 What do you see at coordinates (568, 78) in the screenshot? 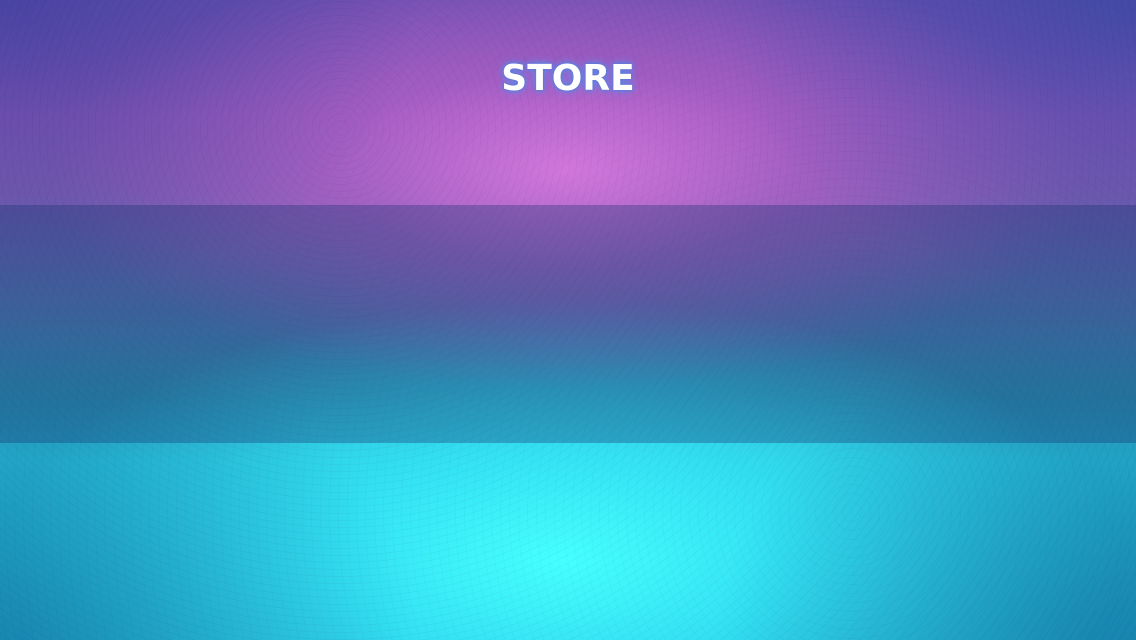
I see `page-title: STORE` at bounding box center [568, 78].